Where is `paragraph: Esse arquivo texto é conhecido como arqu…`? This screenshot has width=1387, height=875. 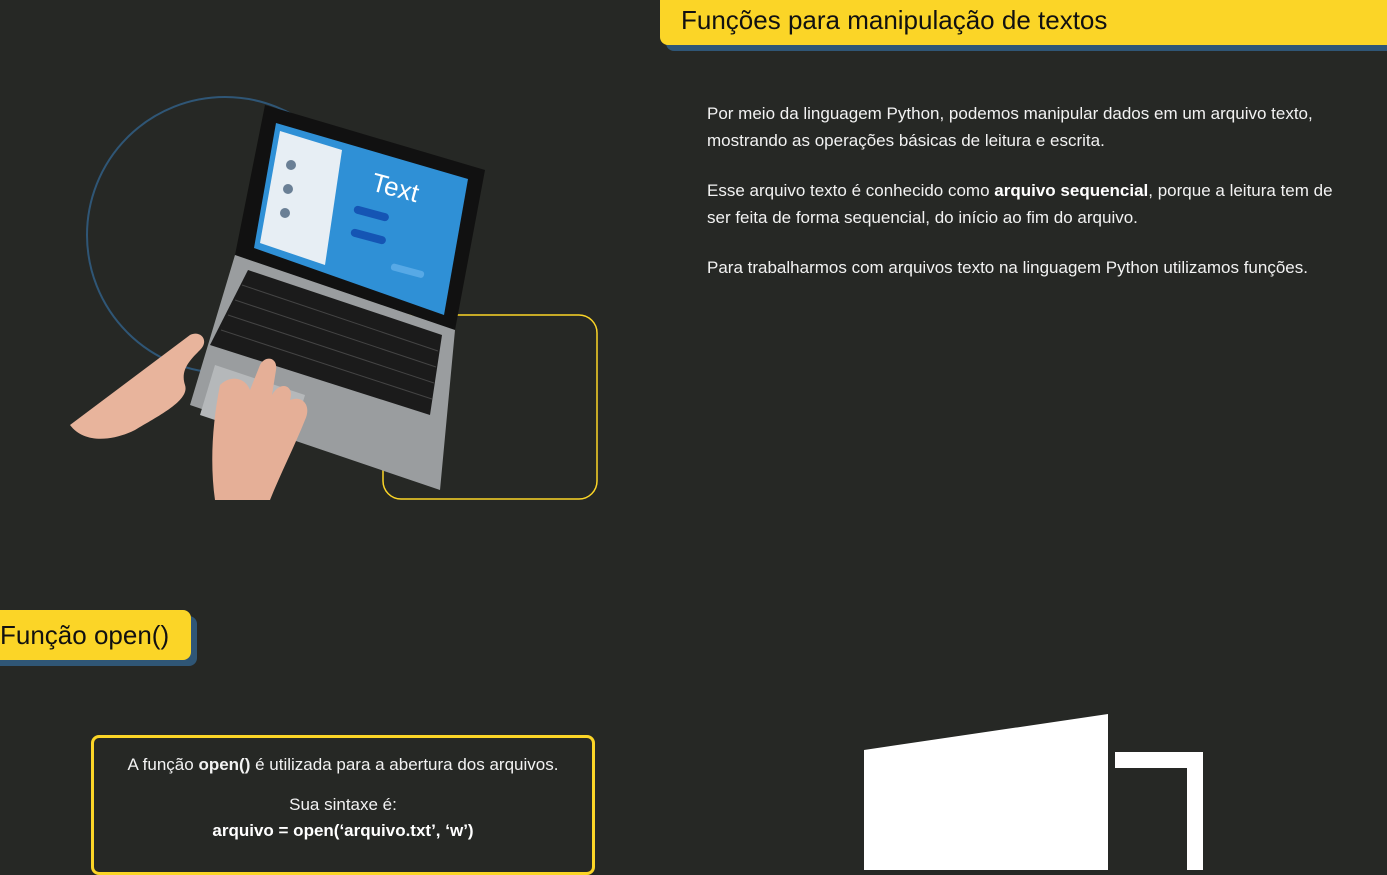
paragraph: Esse arquivo texto é conhecido como arqu… is located at coordinates (1020, 204).